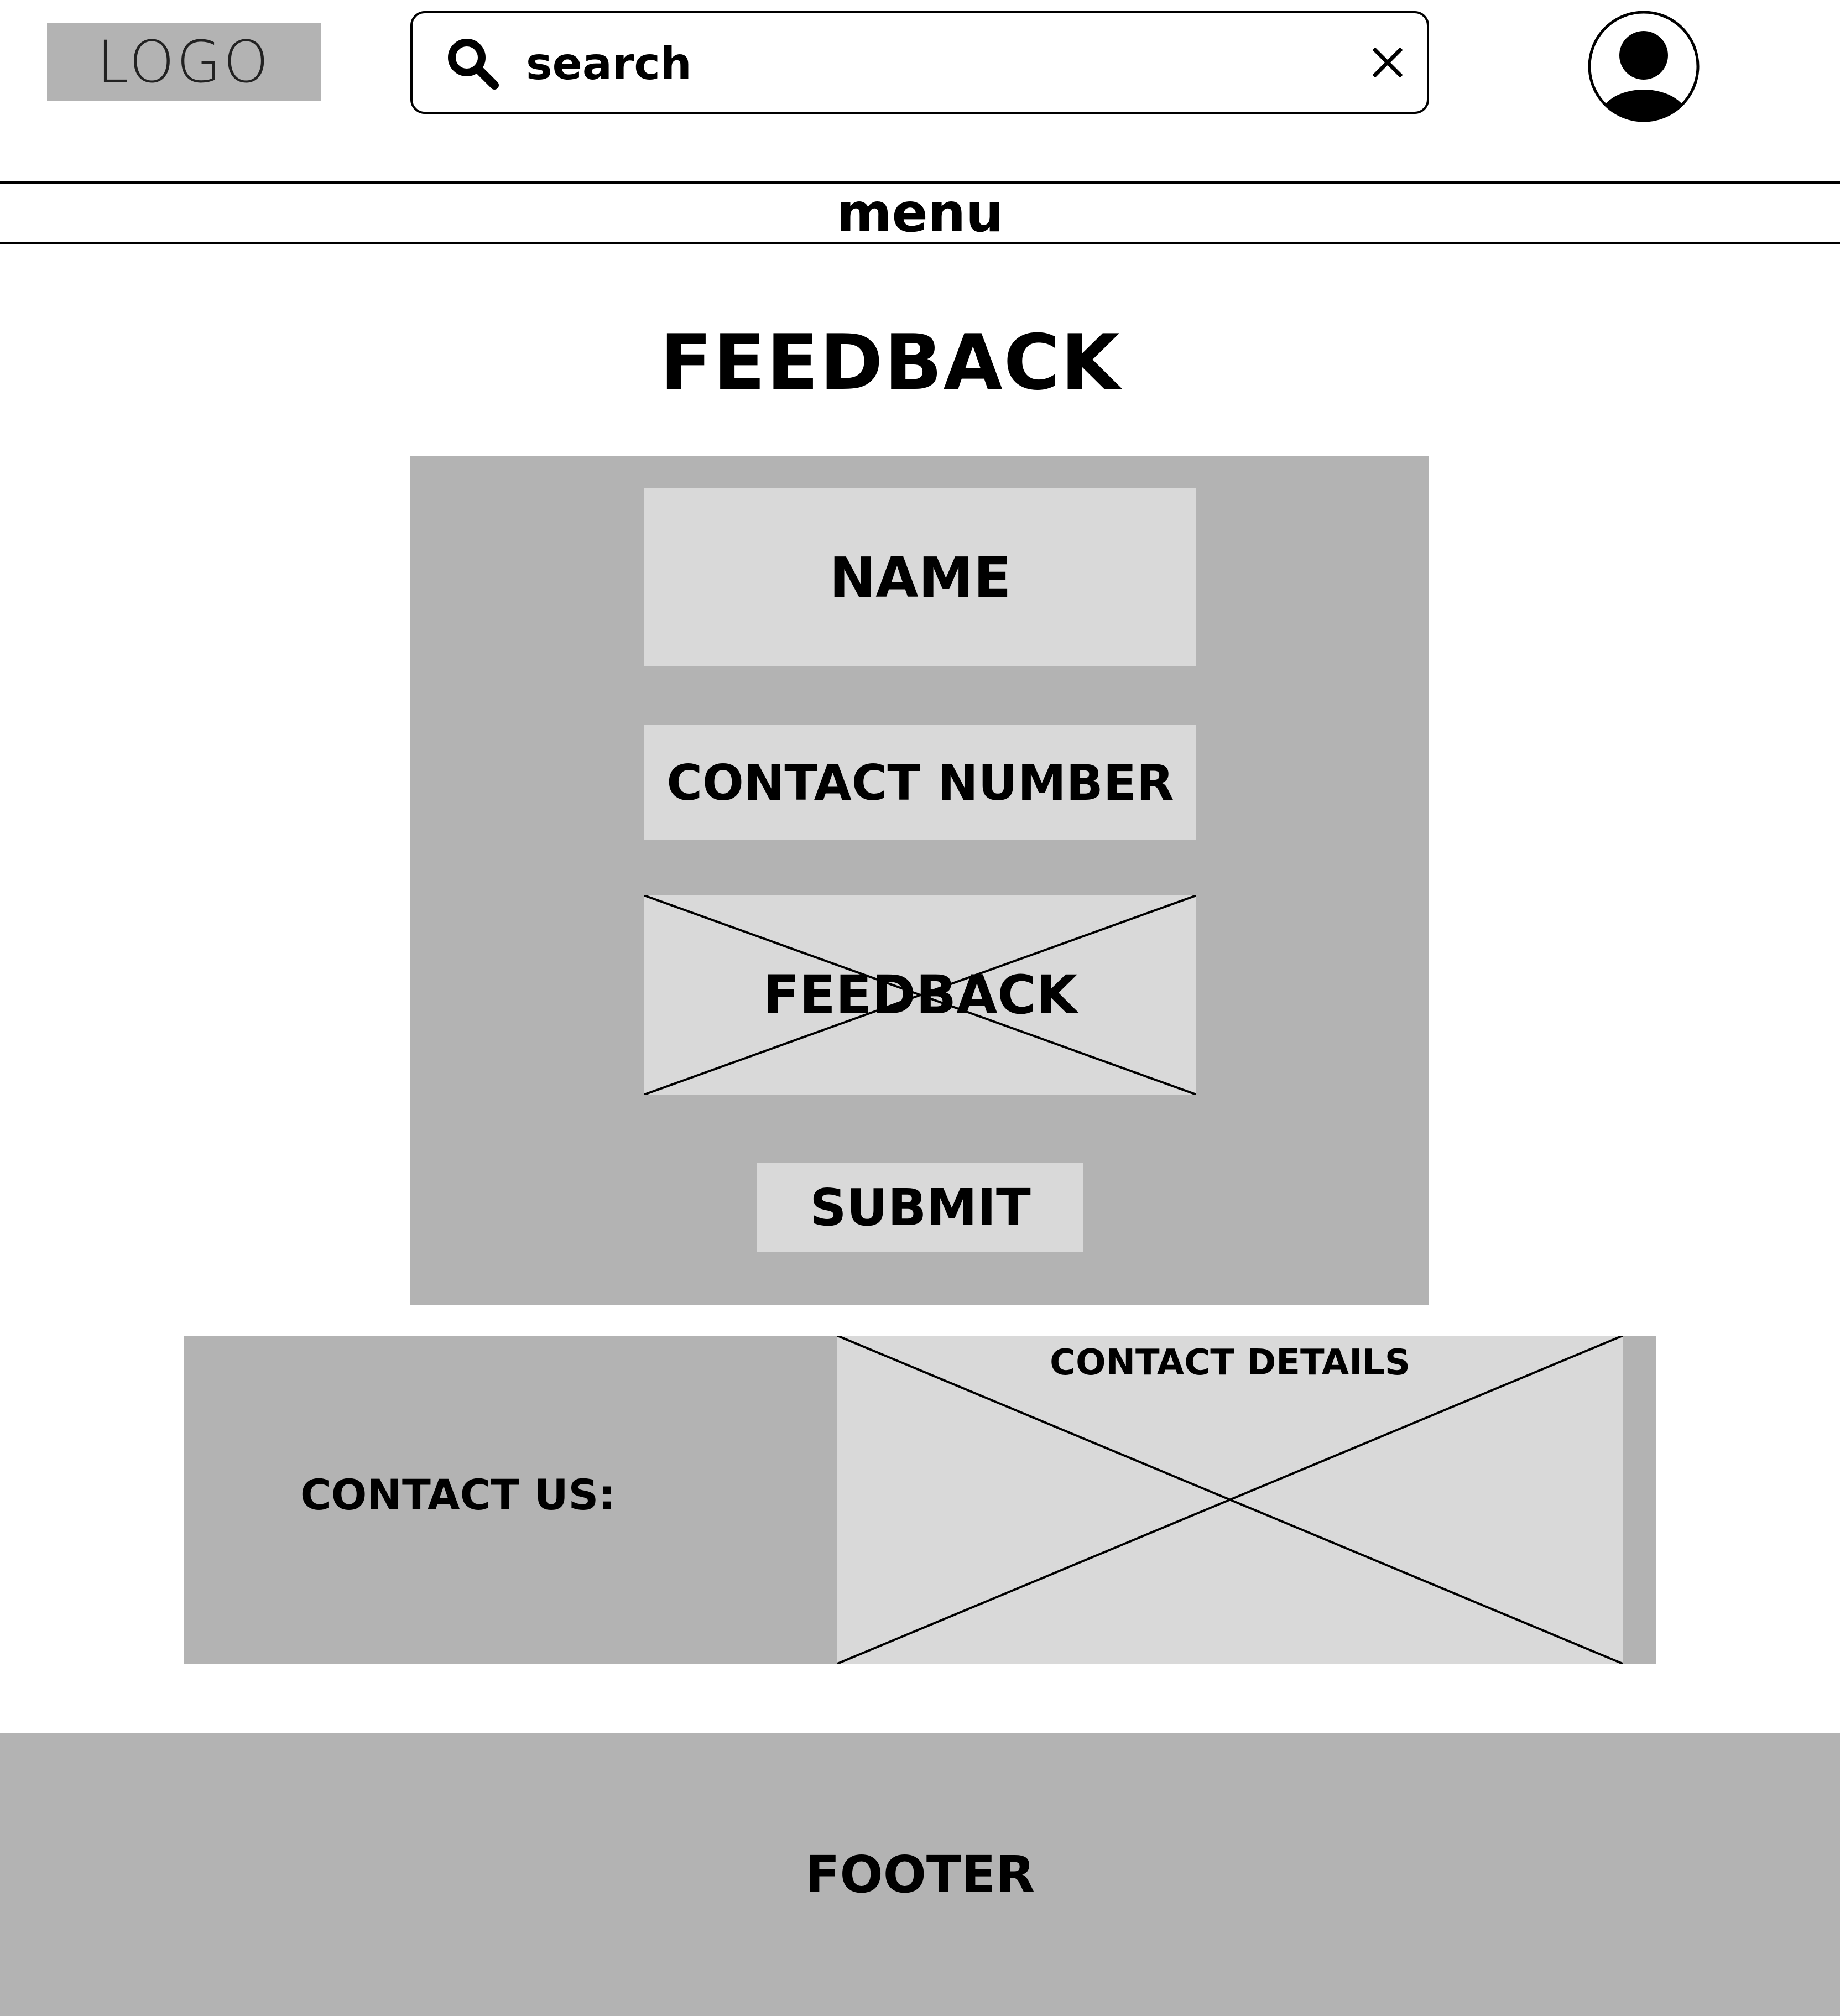  I want to click on footer: FOOTER, so click(920, 1874).